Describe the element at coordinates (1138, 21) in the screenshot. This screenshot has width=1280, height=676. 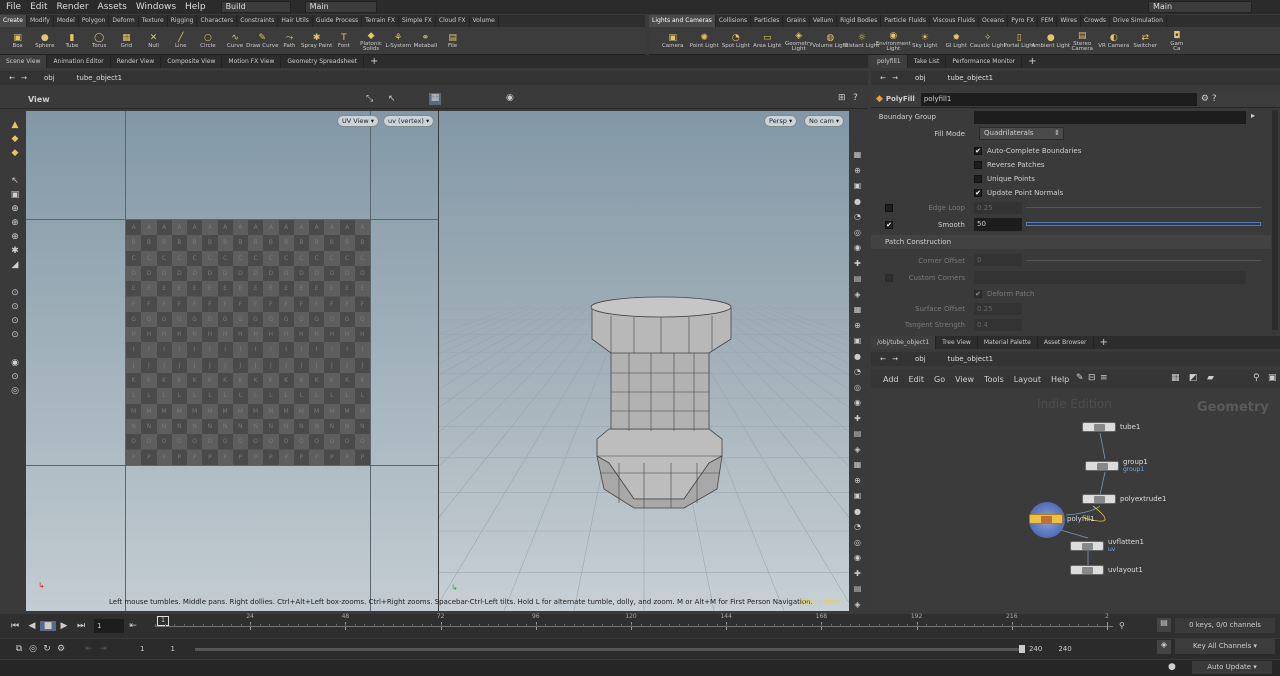
I see `shelf-right-tab-13: Drive Simulation` at that location.